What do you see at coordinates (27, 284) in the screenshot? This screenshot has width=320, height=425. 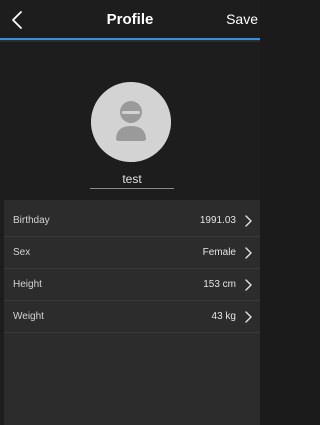 I see `row-label: Height` at bounding box center [27, 284].